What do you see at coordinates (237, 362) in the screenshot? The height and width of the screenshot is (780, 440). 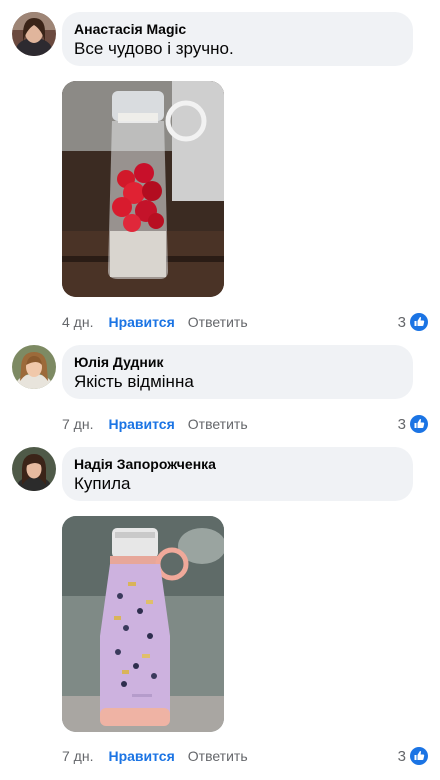 I see `comment-author: Юлія Дудник` at bounding box center [237, 362].